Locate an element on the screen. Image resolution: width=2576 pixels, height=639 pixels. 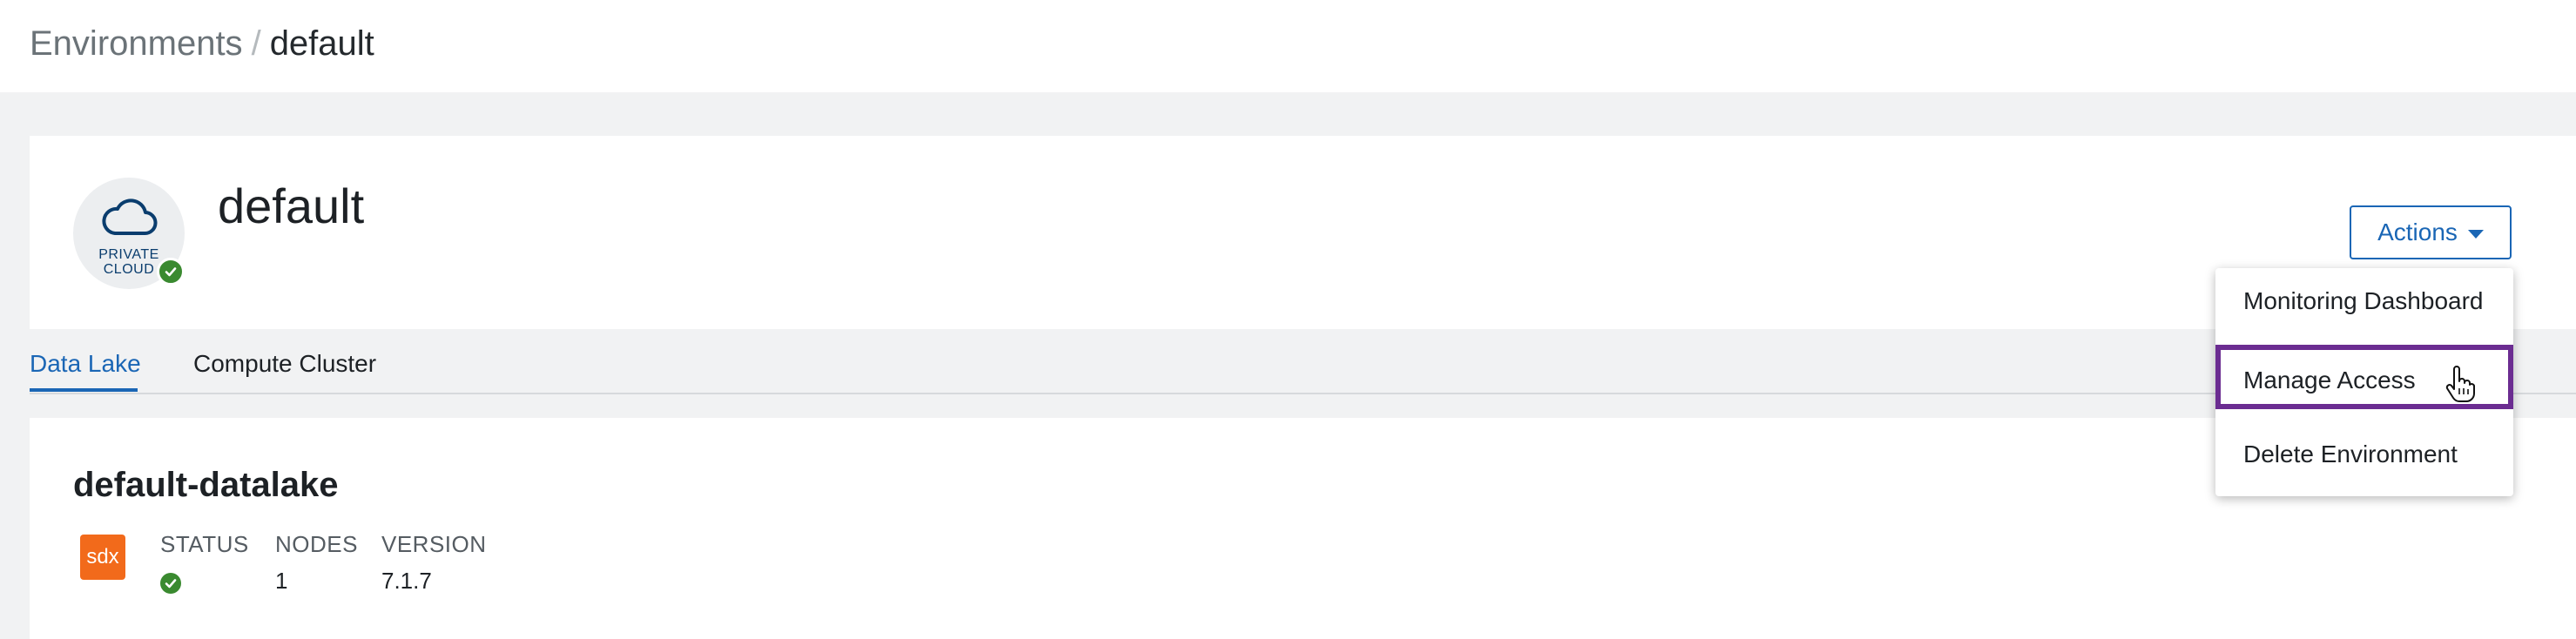
version-label: VERSION is located at coordinates (434, 544).